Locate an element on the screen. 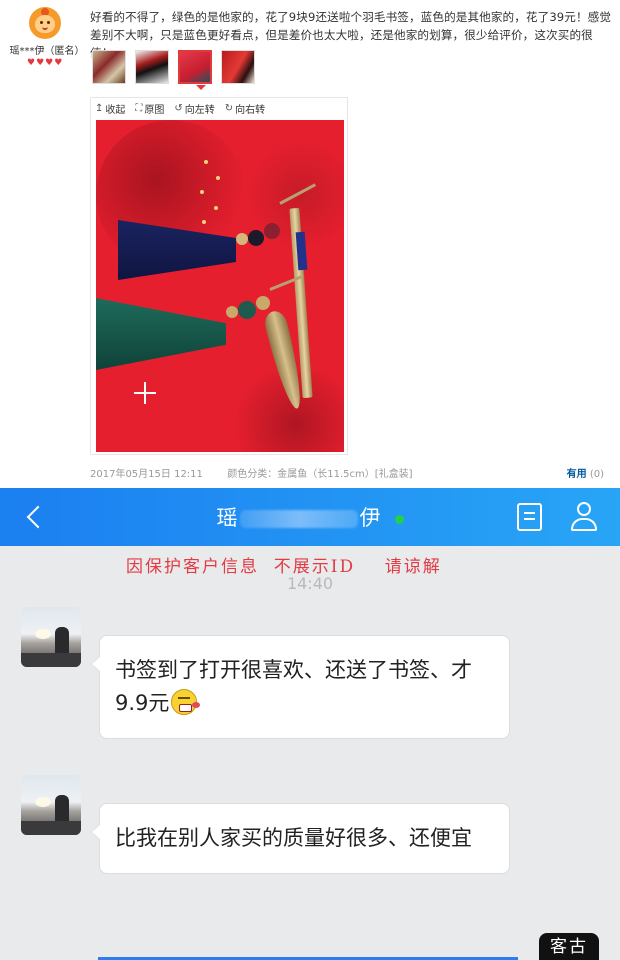 The image size is (620, 960). rotate-left-button: ↺ 向左转 is located at coordinates (194, 108).